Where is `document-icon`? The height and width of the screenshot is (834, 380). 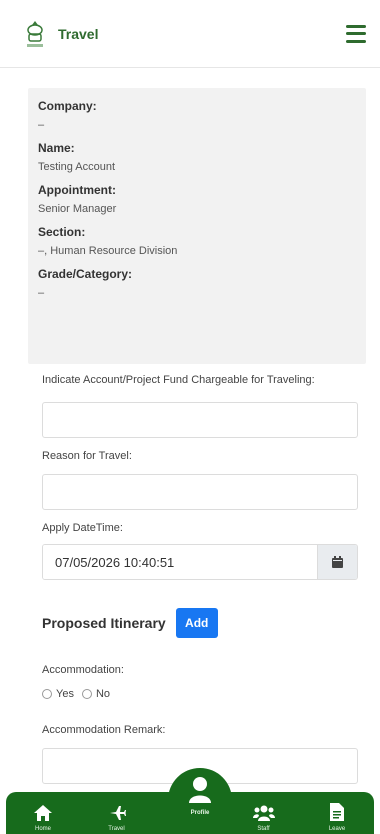
document-icon is located at coordinates (337, 812).